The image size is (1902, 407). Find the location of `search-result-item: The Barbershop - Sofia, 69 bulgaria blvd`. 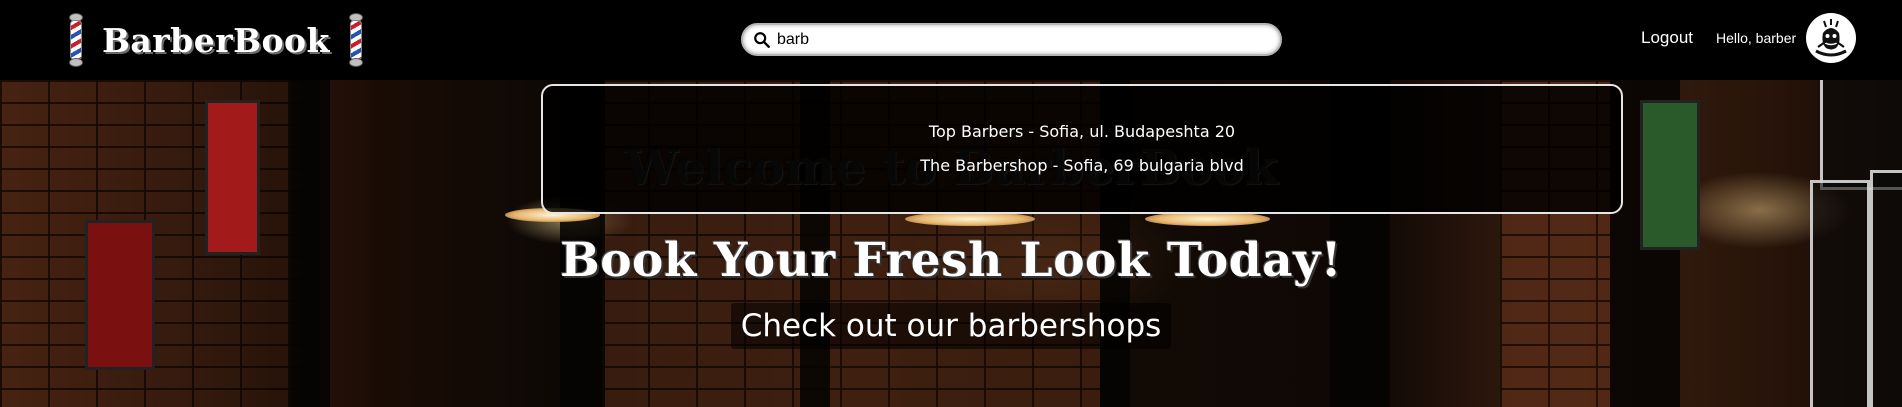

search-result-item: The Barbershop - Sofia, 69 bulgaria blvd is located at coordinates (1082, 165).